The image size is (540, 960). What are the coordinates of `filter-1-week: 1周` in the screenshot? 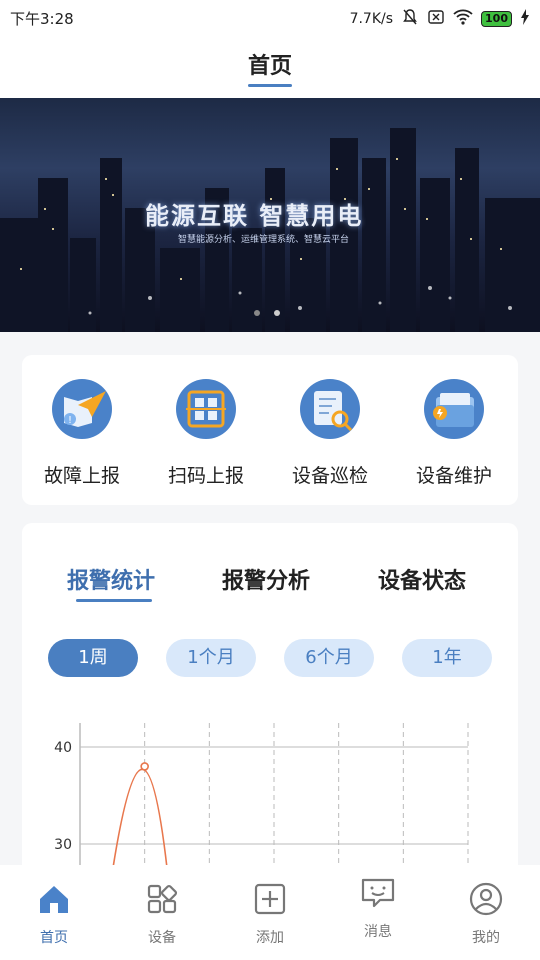 It's located at (93, 658).